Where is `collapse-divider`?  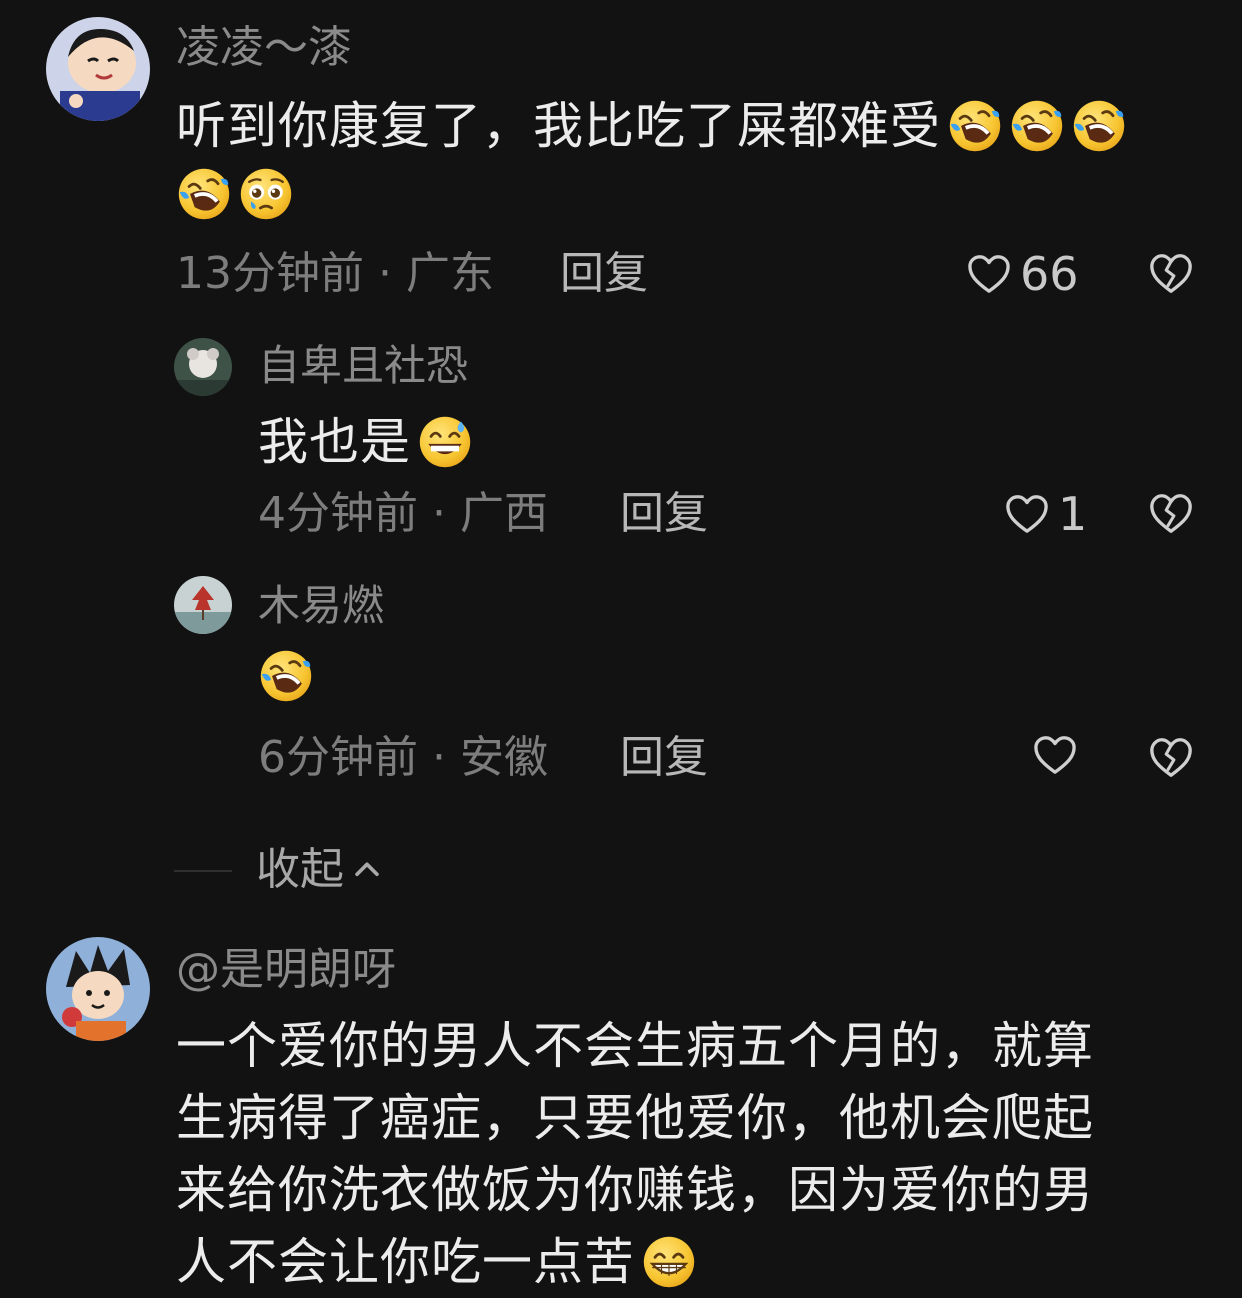 collapse-divider is located at coordinates (203, 871).